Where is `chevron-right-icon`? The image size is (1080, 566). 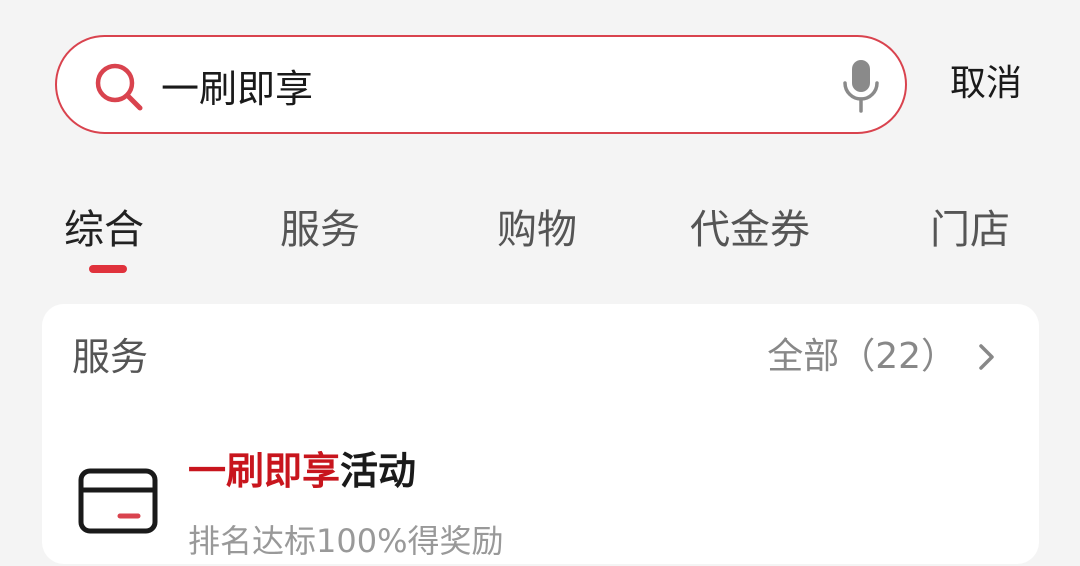 chevron-right-icon is located at coordinates (986, 357).